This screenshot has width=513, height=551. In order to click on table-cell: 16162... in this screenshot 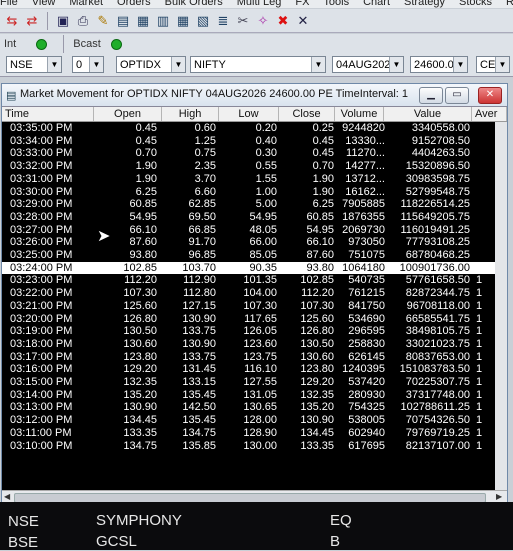, I will do `click(365, 191)`.